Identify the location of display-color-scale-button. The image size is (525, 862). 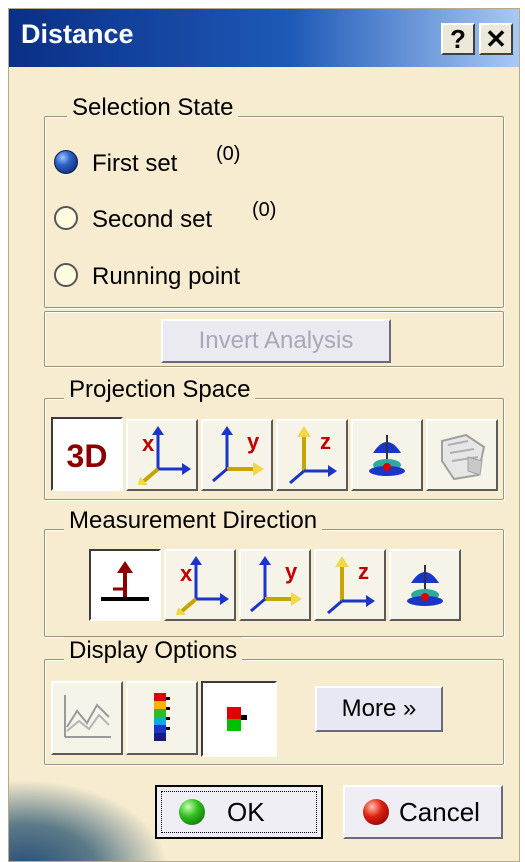
(162, 718).